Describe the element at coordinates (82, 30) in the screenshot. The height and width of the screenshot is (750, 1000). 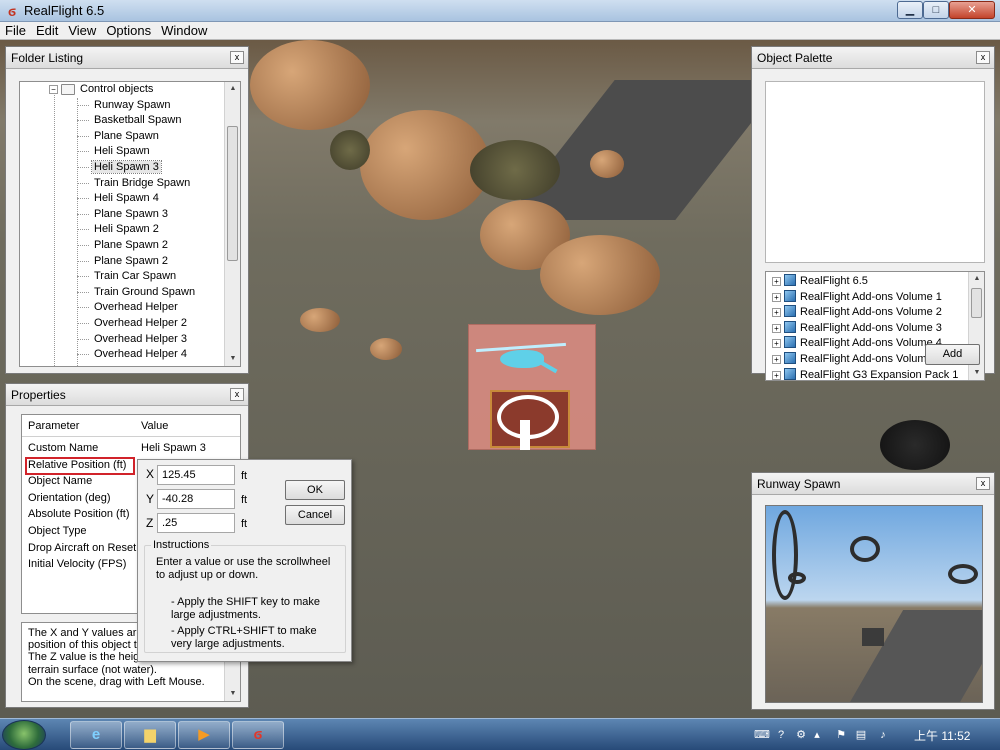
I see `menu-view: View` at that location.